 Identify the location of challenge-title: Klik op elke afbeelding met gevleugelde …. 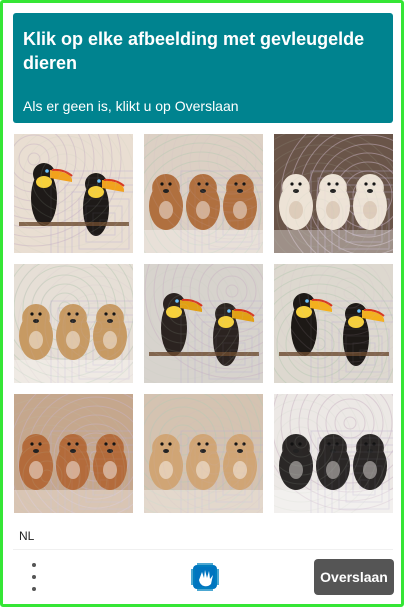
(194, 51).